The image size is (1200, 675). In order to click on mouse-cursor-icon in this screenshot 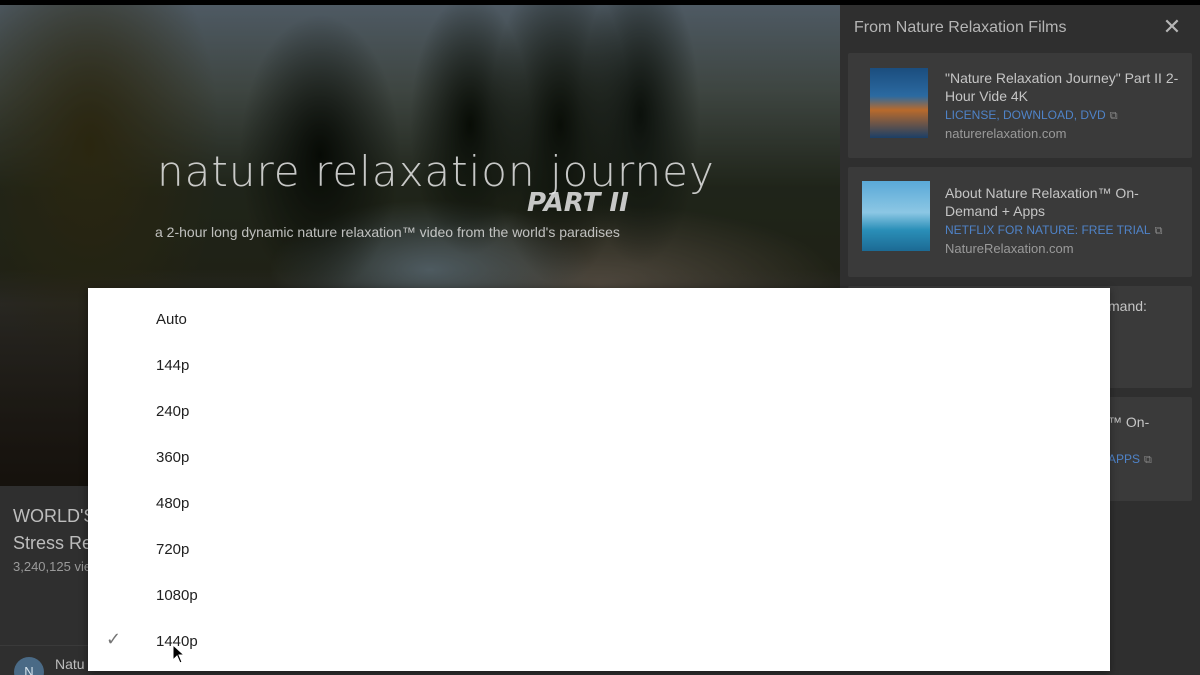, I will do `click(179, 654)`.